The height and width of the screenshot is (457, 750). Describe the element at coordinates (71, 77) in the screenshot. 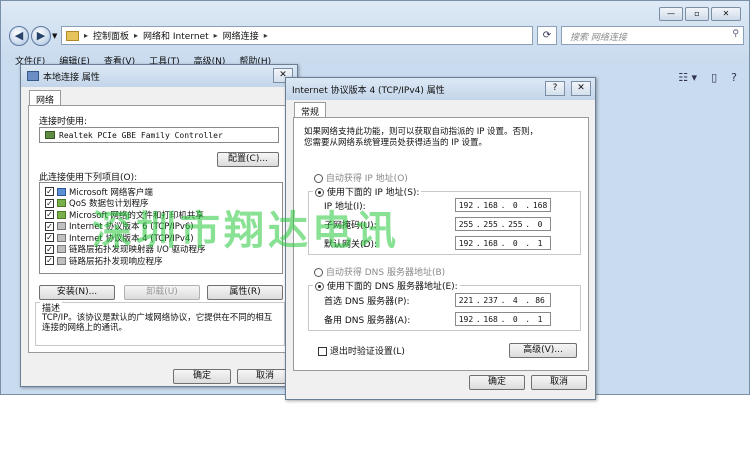

I see `dialog-title: 本地连接 属性` at that location.